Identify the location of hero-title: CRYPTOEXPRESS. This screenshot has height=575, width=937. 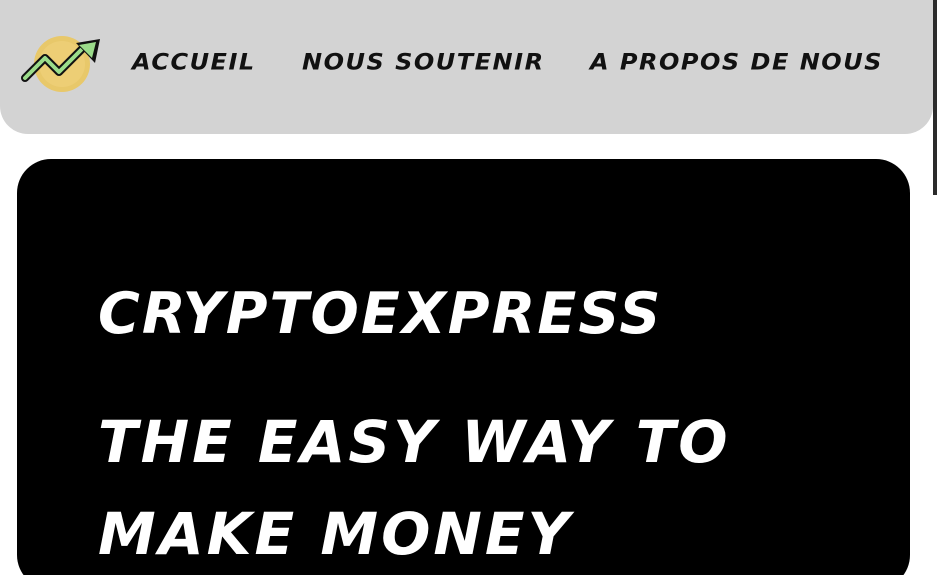
(380, 314).